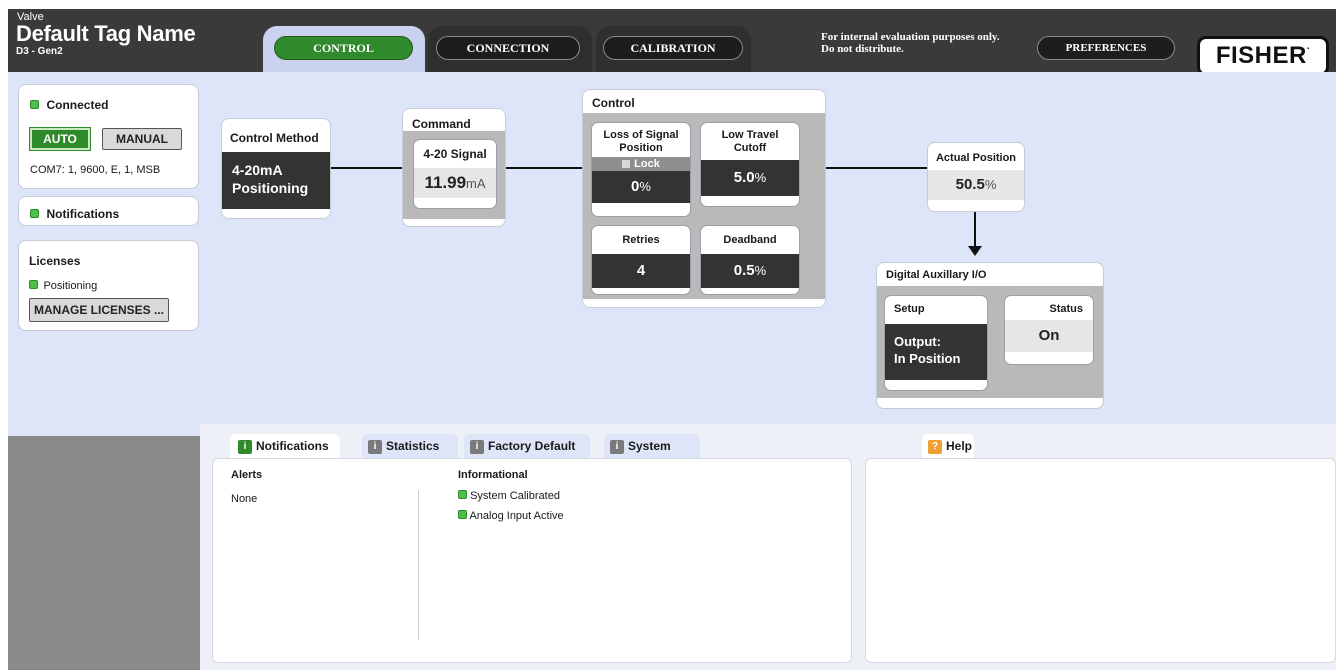 The width and height of the screenshot is (1336, 670). What do you see at coordinates (343, 48) in the screenshot?
I see `tab-control: CONTROL` at bounding box center [343, 48].